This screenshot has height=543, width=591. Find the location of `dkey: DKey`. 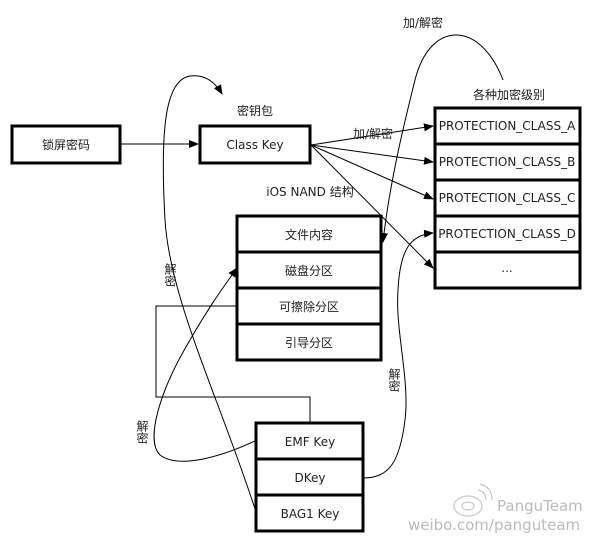

dkey: DKey is located at coordinates (310, 478).